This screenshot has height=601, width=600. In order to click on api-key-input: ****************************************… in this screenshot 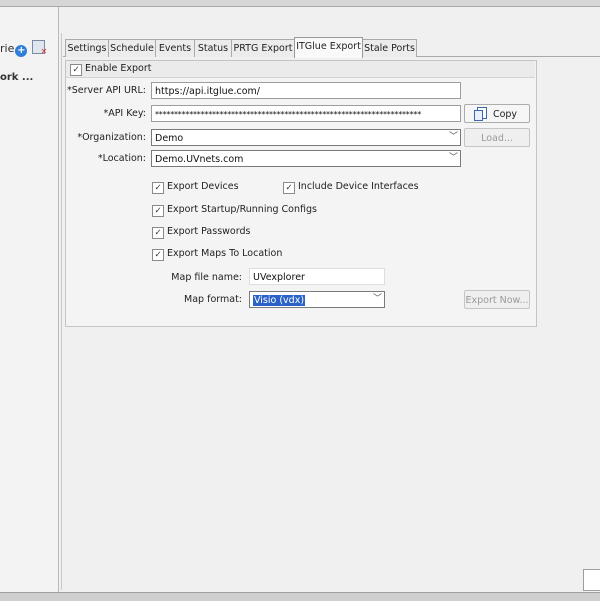, I will do `click(306, 113)`.